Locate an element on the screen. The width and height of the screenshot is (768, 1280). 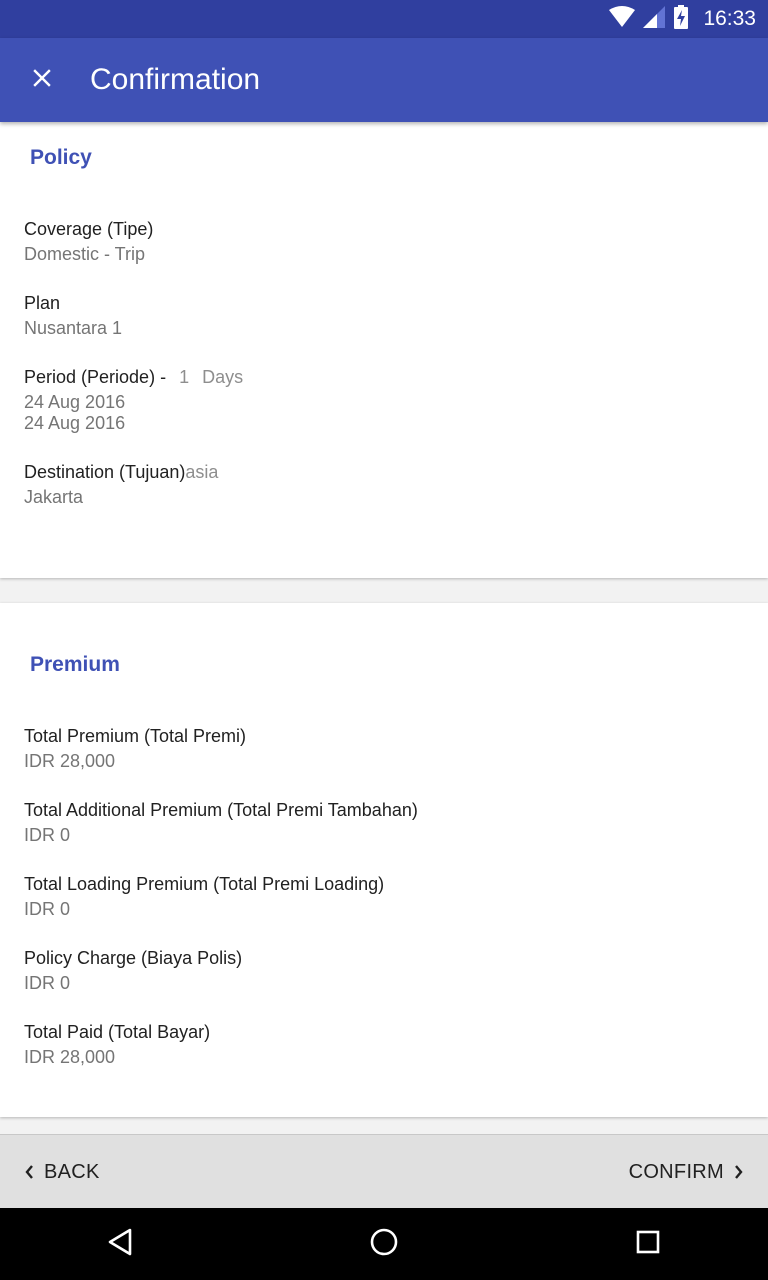
status-icons: 16:33 is located at coordinates (682, 19).